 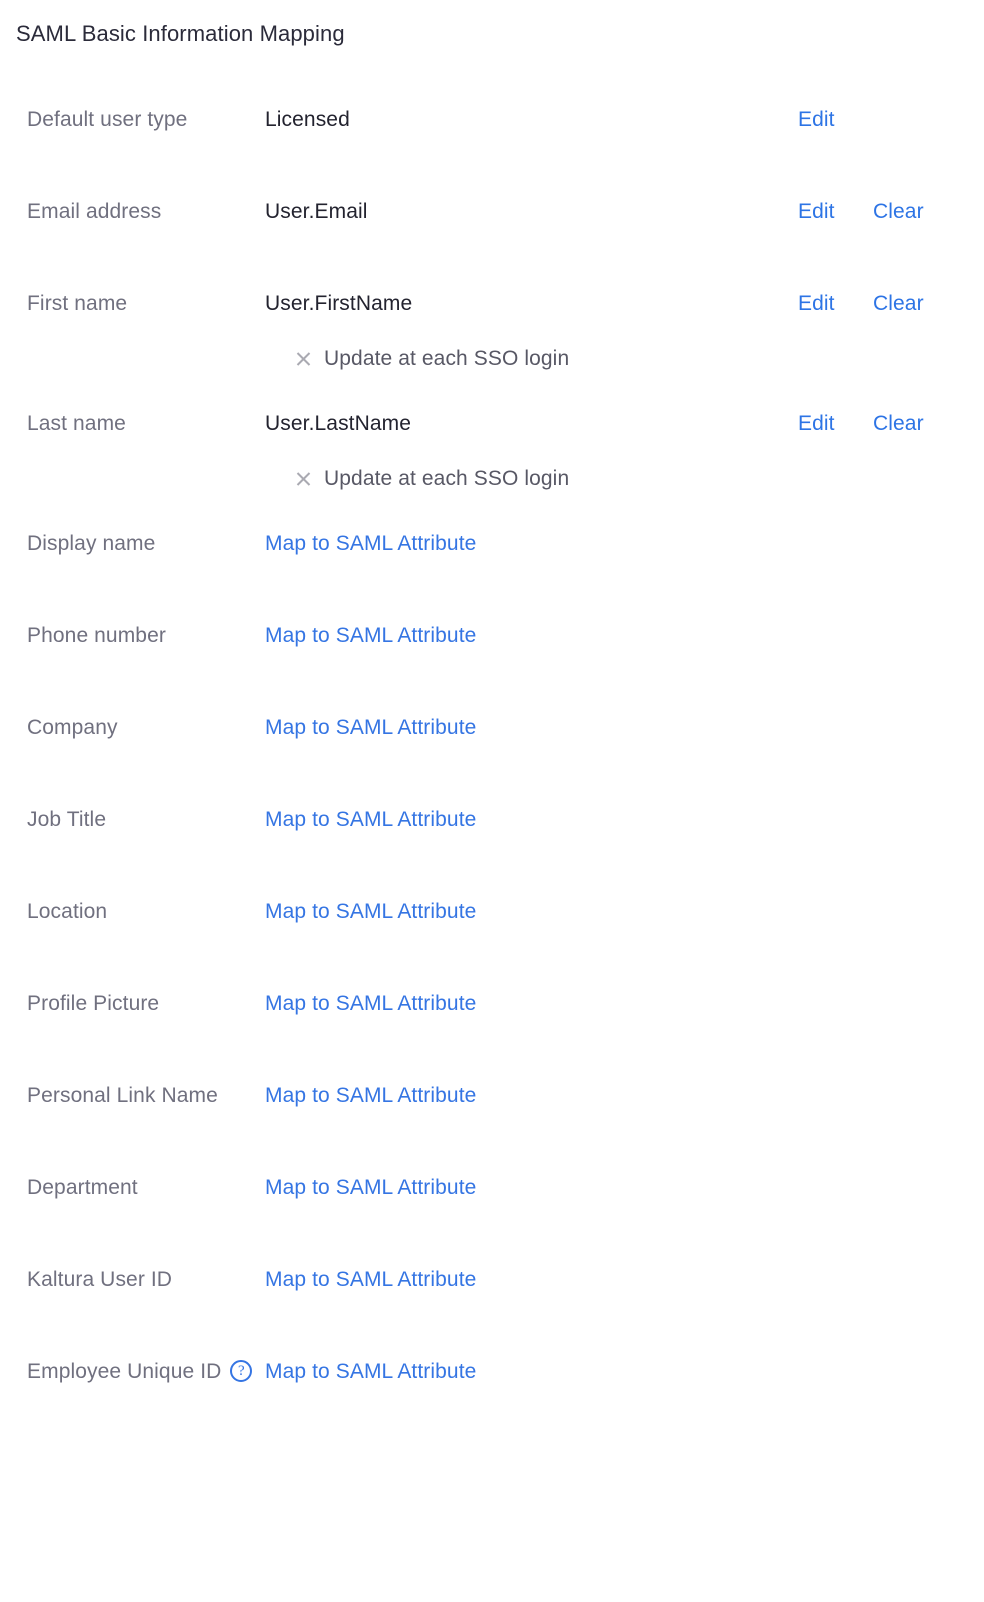 I want to click on mapping-row-main: Email address User.Email Edit Clear, so click(x=492, y=211).